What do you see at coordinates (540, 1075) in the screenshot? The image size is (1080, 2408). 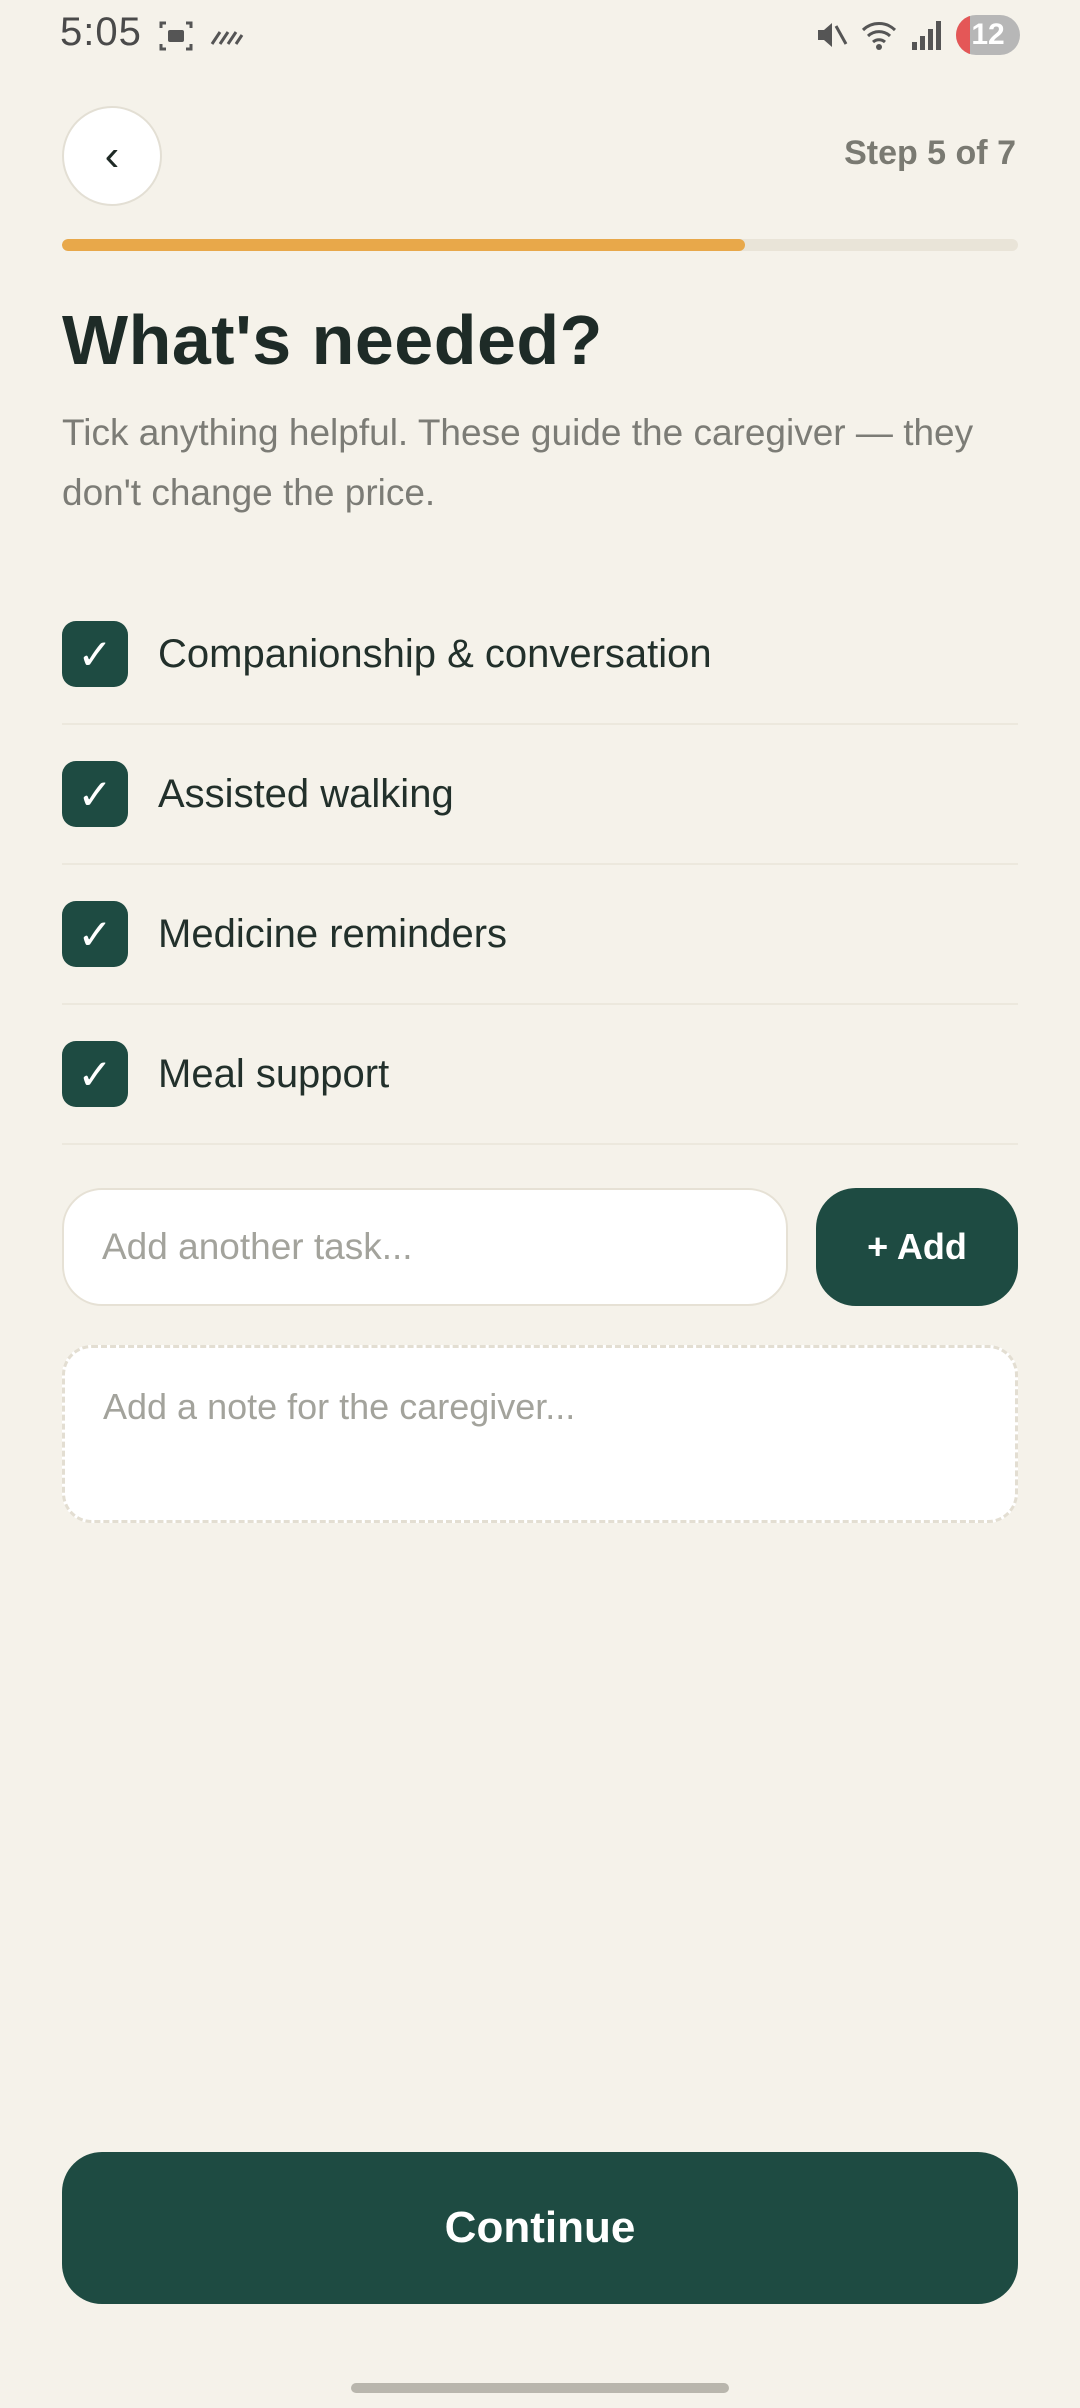 I see `task-item: ✓ Meal support` at bounding box center [540, 1075].